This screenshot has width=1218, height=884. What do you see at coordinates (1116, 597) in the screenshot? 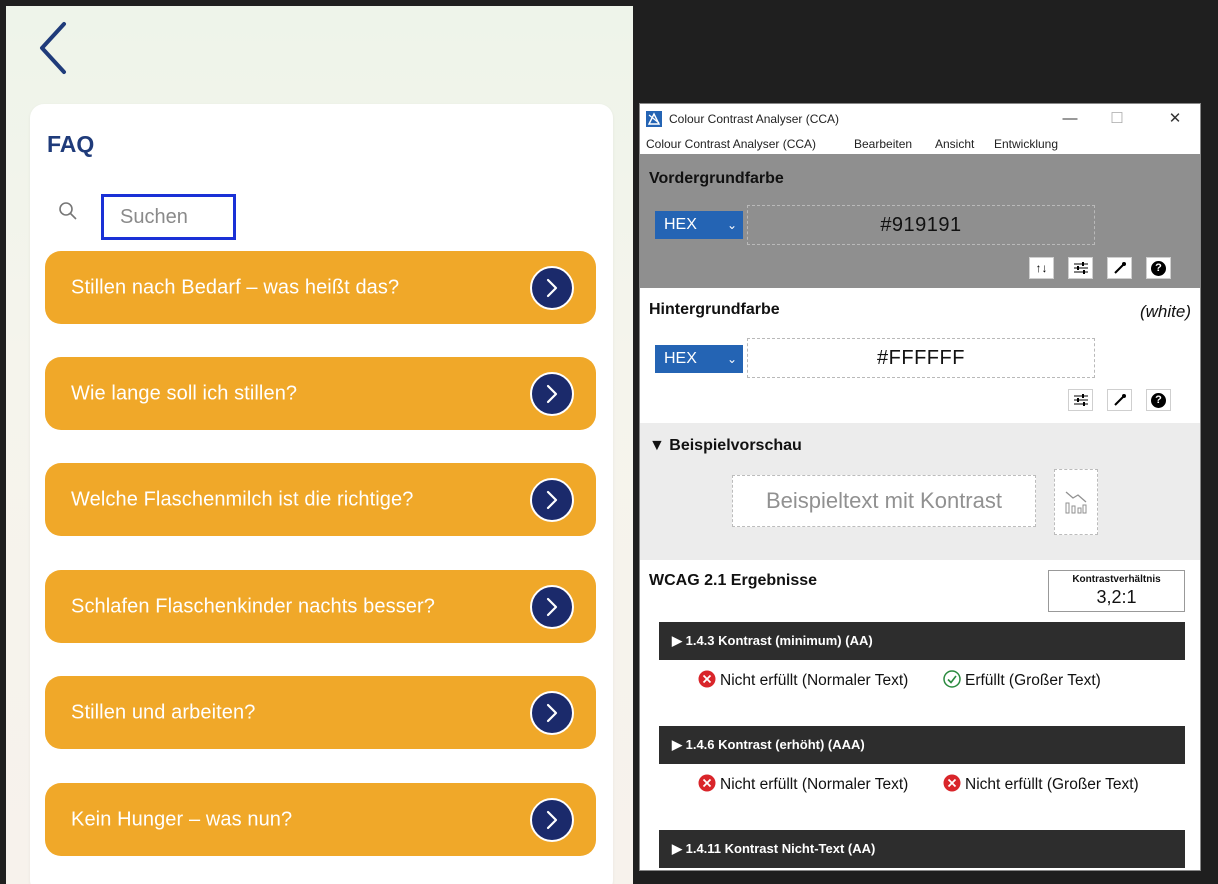
I see `contrast-ratio-value: 3,2:1` at bounding box center [1116, 597].